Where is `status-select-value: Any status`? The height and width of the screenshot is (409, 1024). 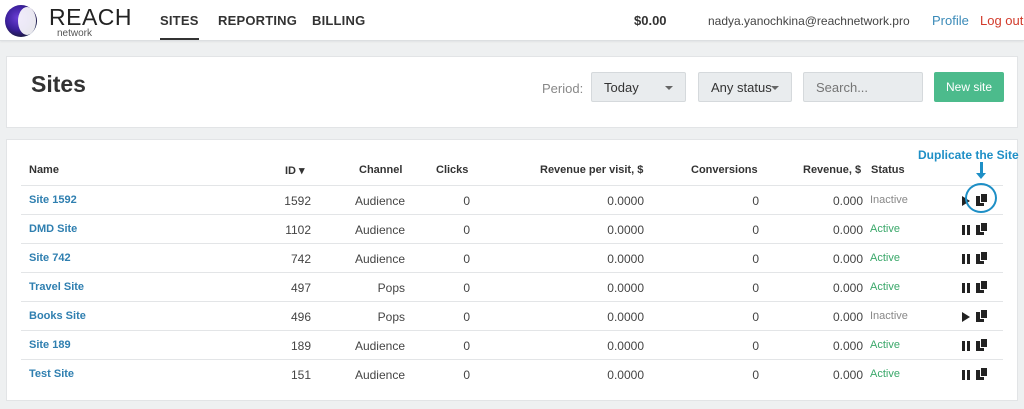
status-select-value: Any status is located at coordinates (741, 87).